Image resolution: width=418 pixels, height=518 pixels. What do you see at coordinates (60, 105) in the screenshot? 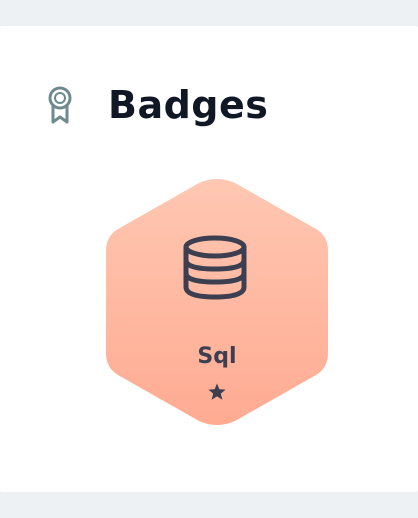
I see `award-ribbon-icon` at bounding box center [60, 105].